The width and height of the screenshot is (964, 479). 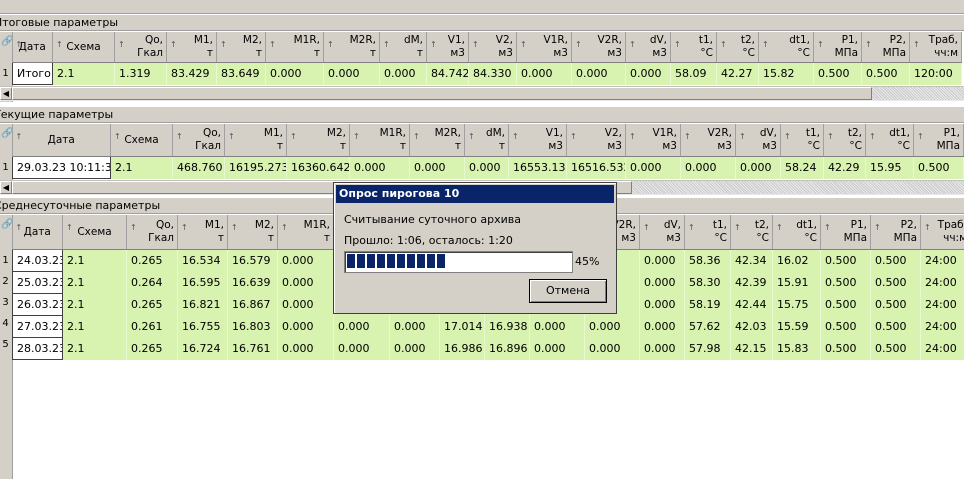 I want to click on table-cell: 16.896, so click(x=507, y=348).